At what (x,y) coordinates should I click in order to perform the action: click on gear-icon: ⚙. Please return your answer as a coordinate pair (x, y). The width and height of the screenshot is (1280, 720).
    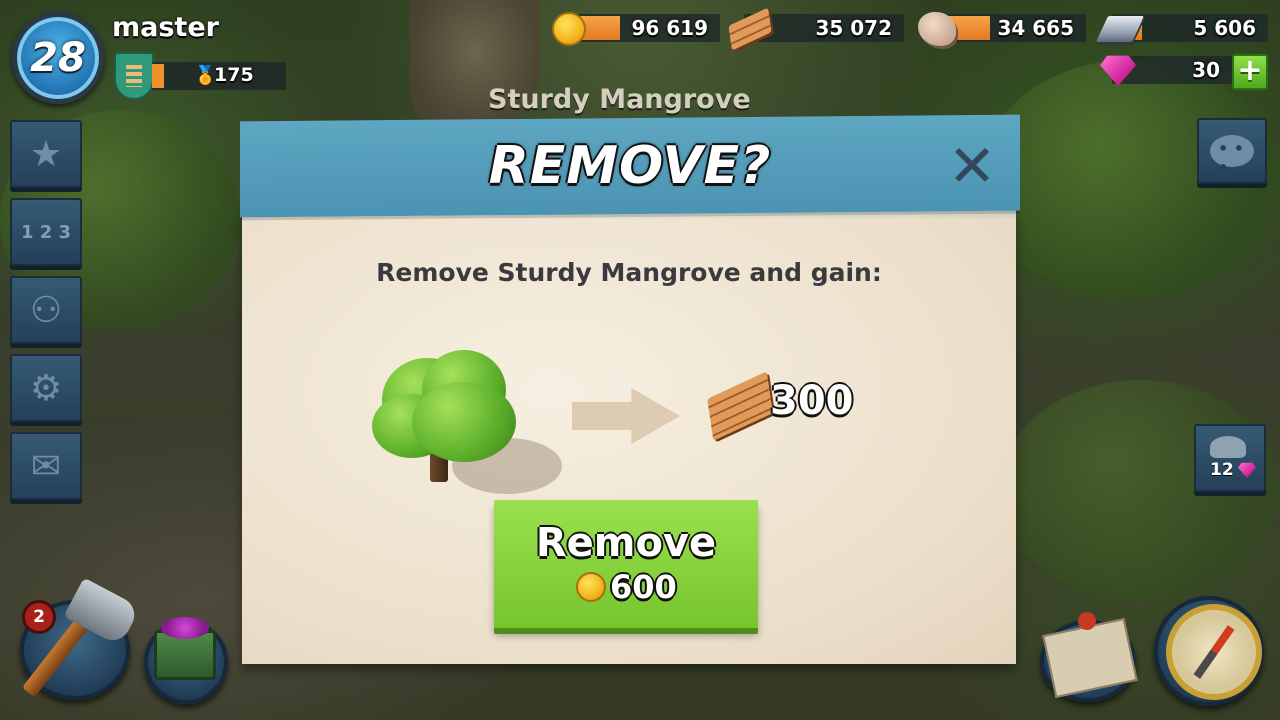
    Looking at the image, I should click on (46, 388).